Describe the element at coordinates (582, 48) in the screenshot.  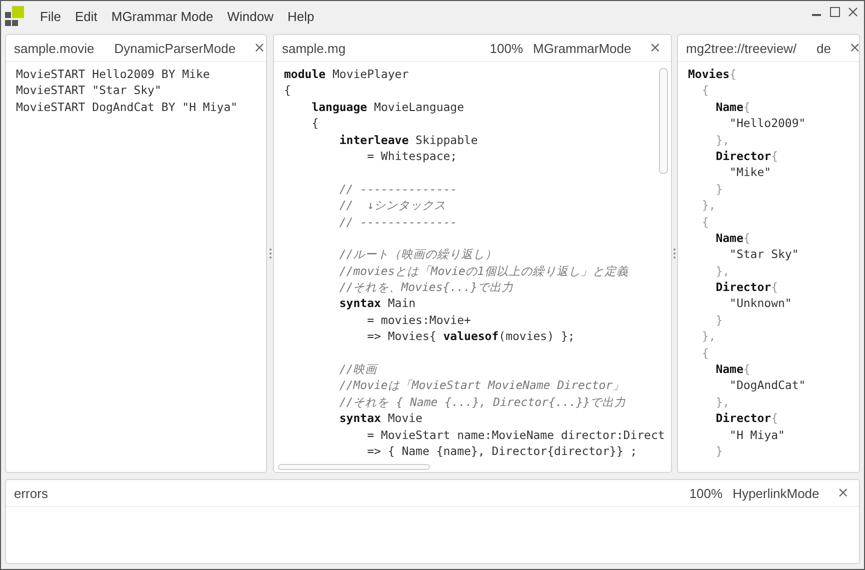
I see `mode-label: MGrammarMode` at that location.